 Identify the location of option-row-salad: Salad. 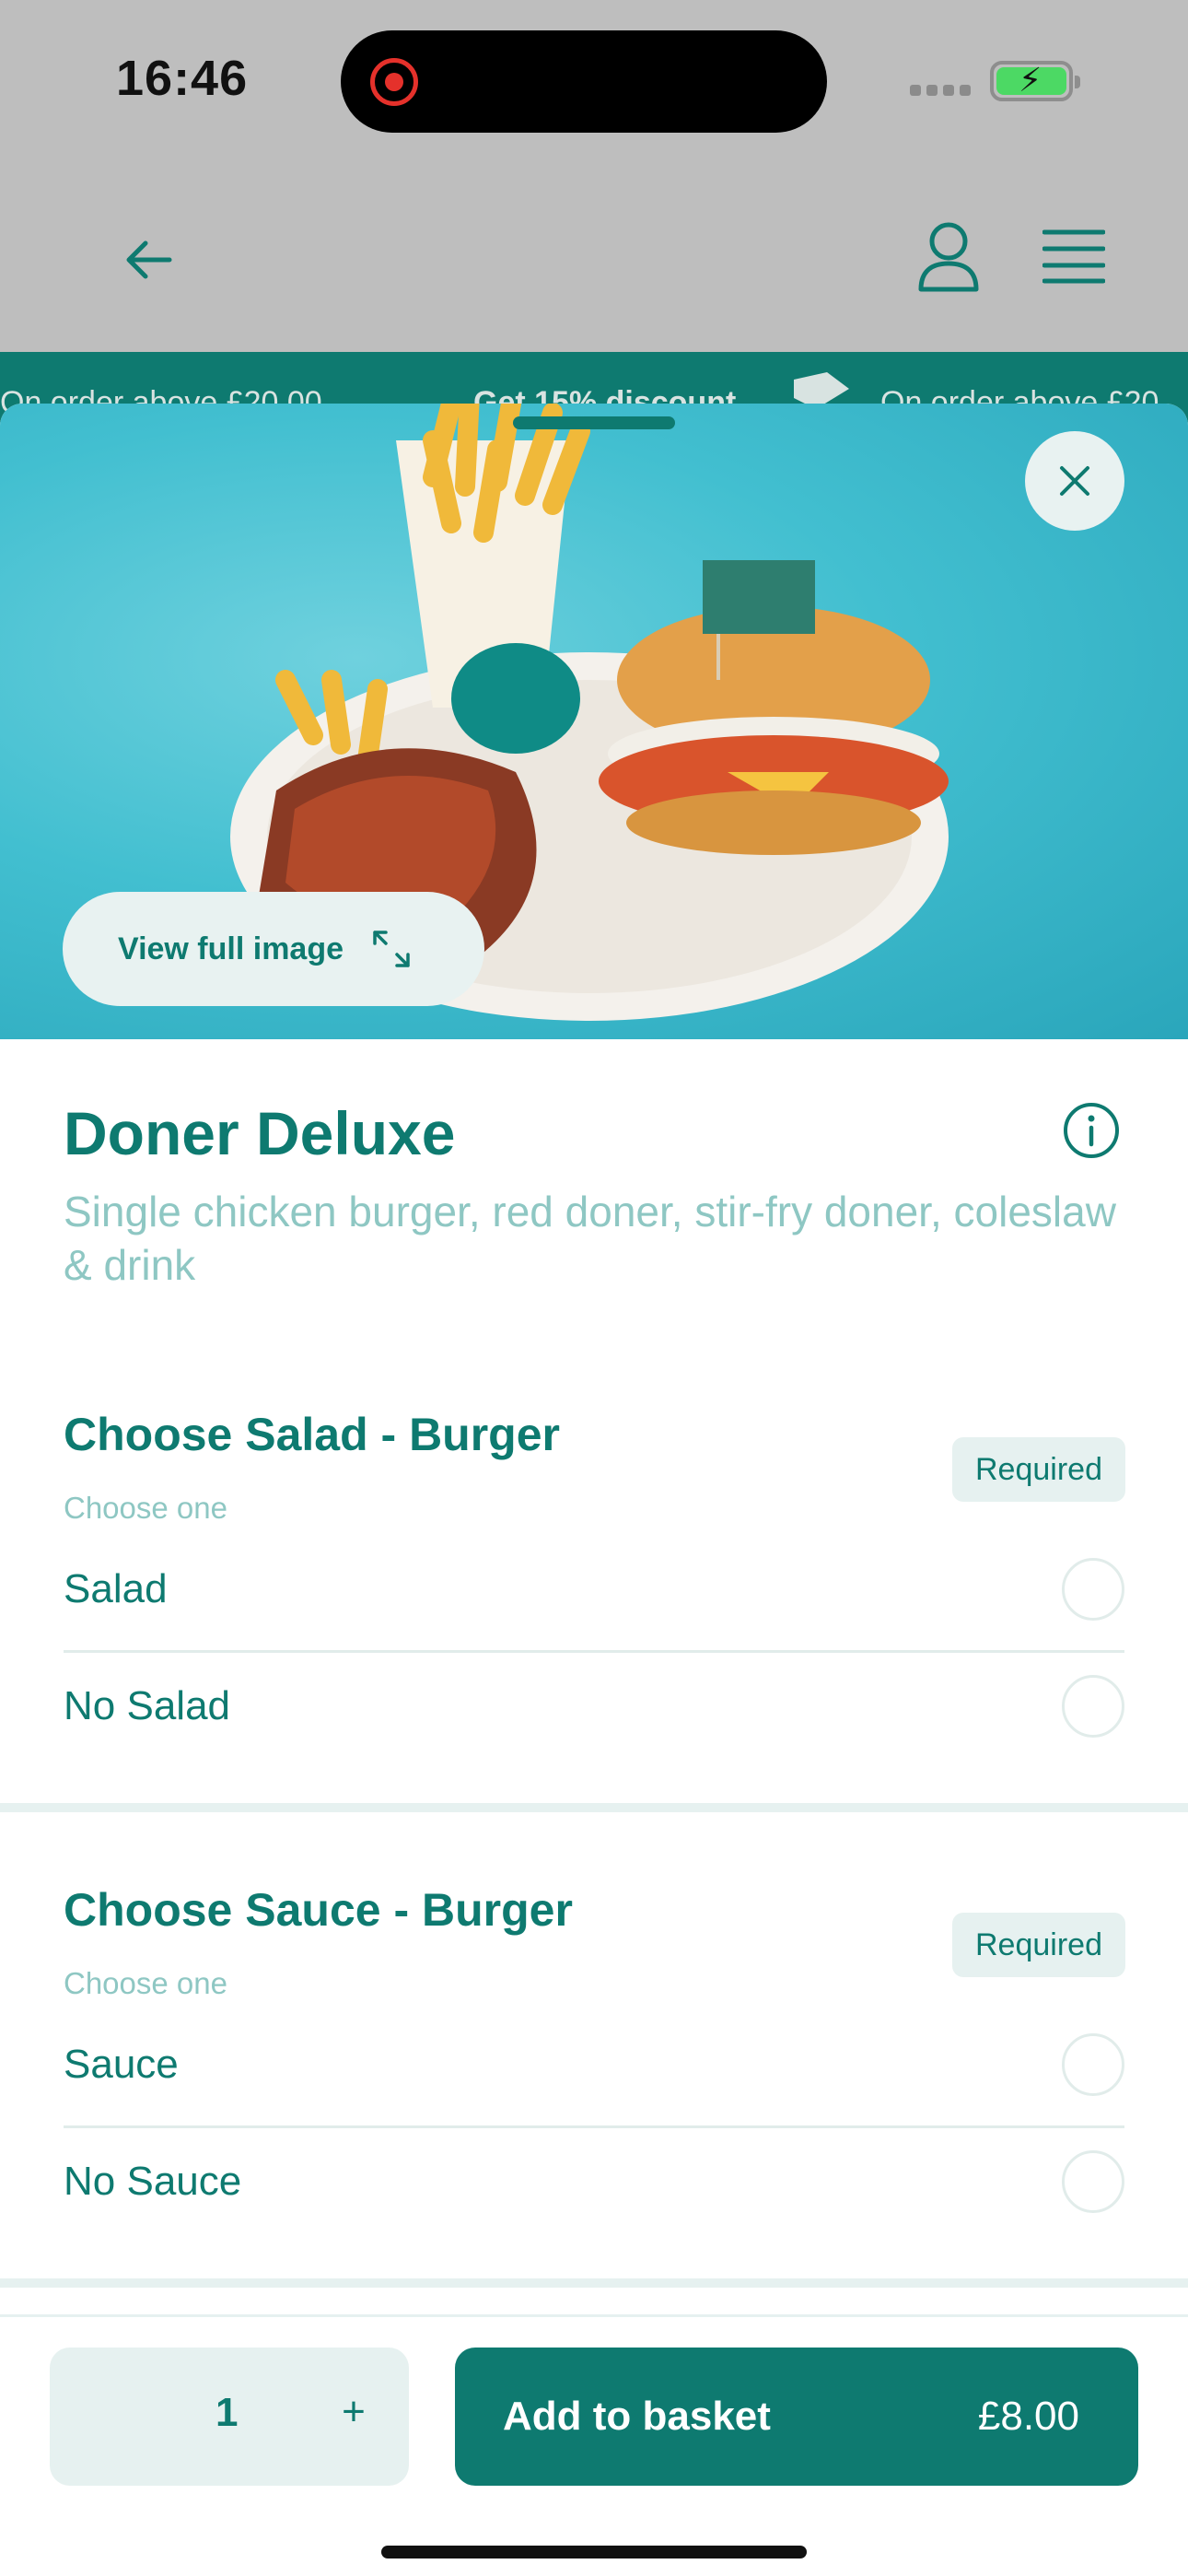
(594, 1589).